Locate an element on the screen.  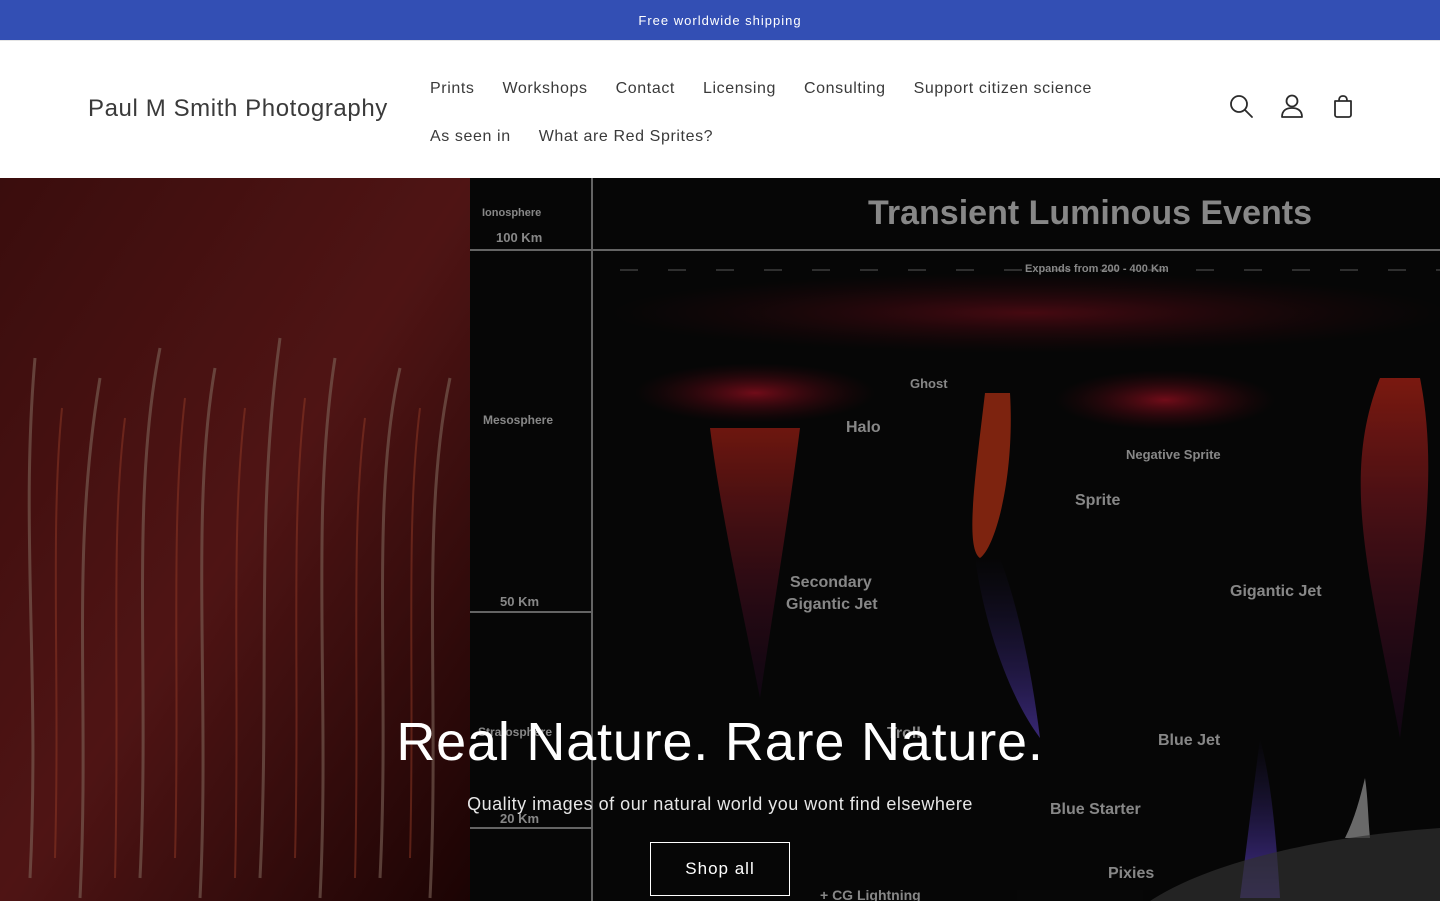
nav-item-licensing: Licensing is located at coordinates (739, 89).